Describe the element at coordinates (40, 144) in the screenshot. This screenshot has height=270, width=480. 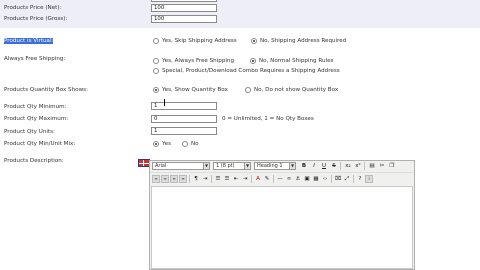
I see `qty-mix-label: Product Qty Min/Unit Mix:` at that location.